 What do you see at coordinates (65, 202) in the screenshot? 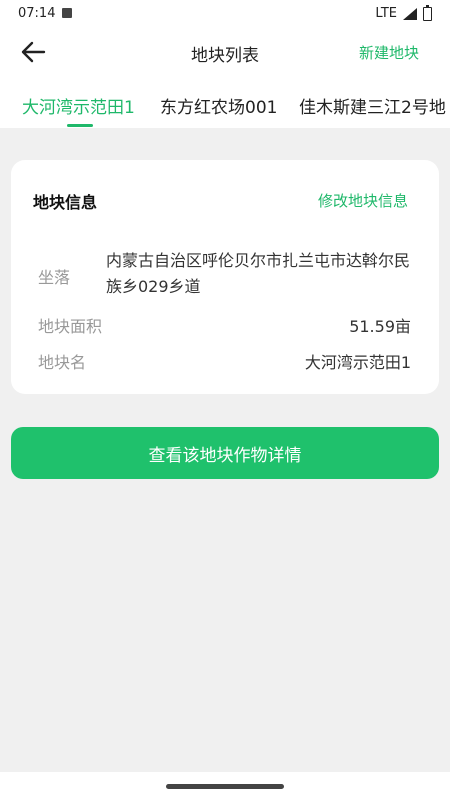
I see `card-title: 地块信息` at bounding box center [65, 202].